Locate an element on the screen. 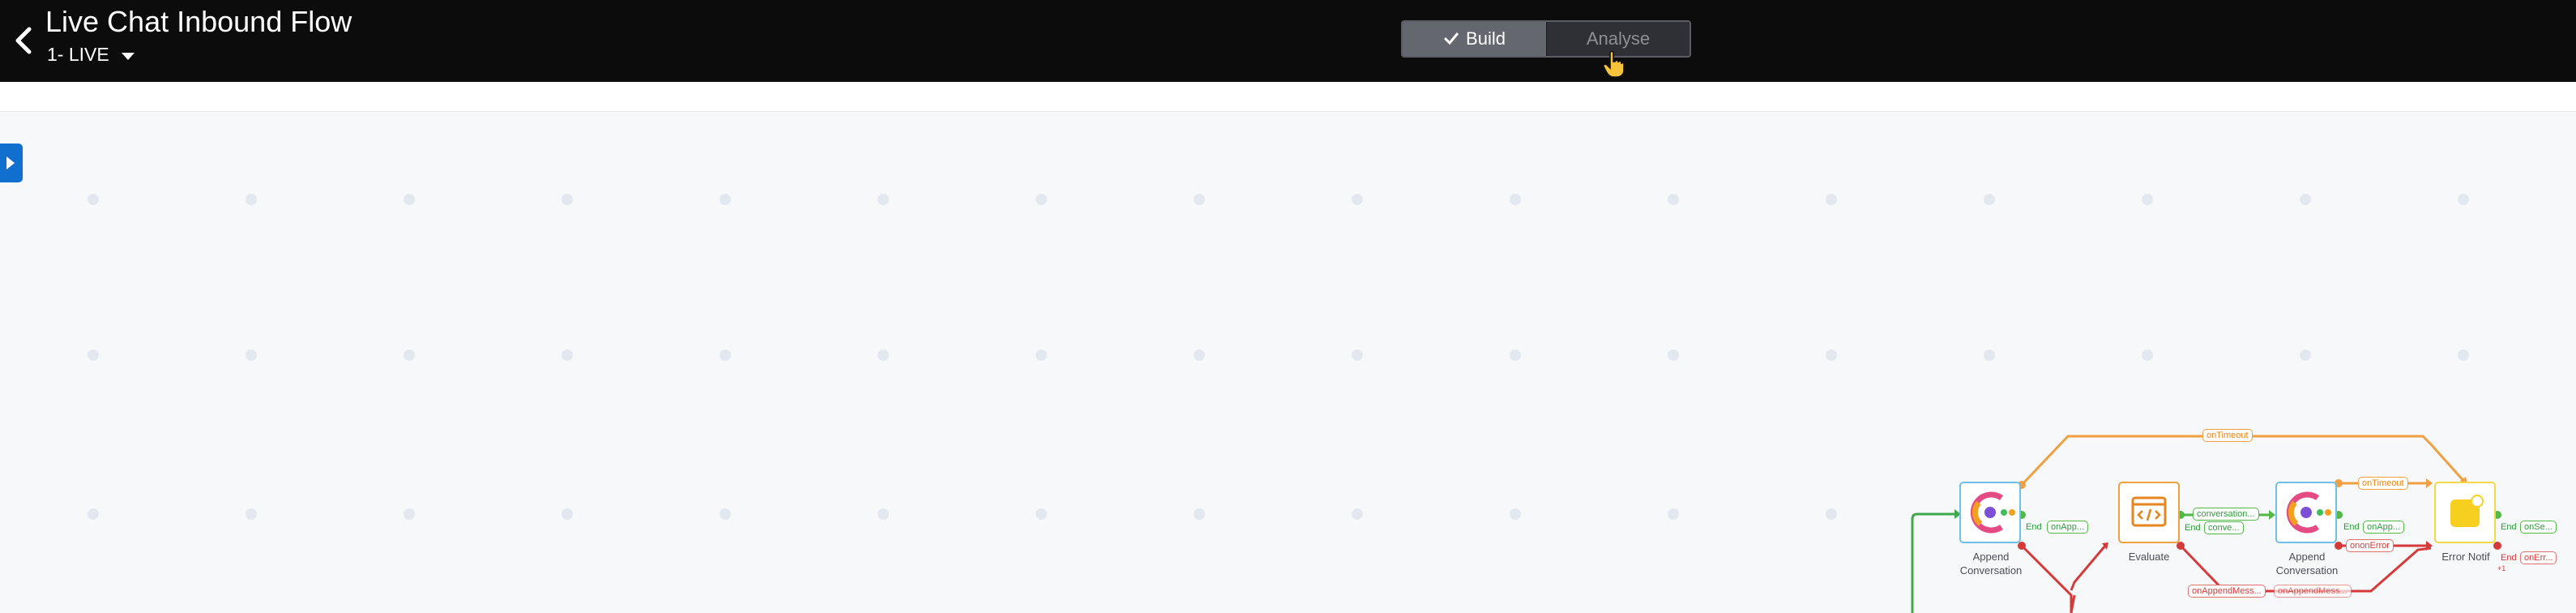  edge-label-timeout-mid: onTimeout is located at coordinates (2383, 483).